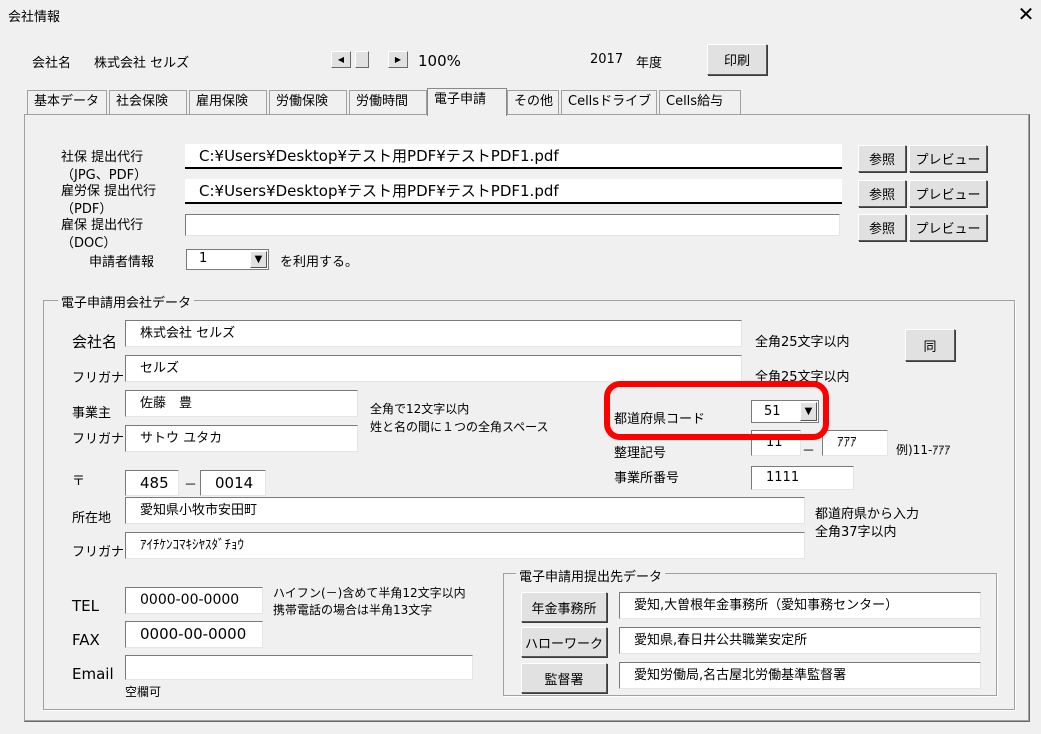 This screenshot has width=1041, height=734. What do you see at coordinates (512, 225) in the screenshot?
I see `proxy-employment-path` at bounding box center [512, 225].